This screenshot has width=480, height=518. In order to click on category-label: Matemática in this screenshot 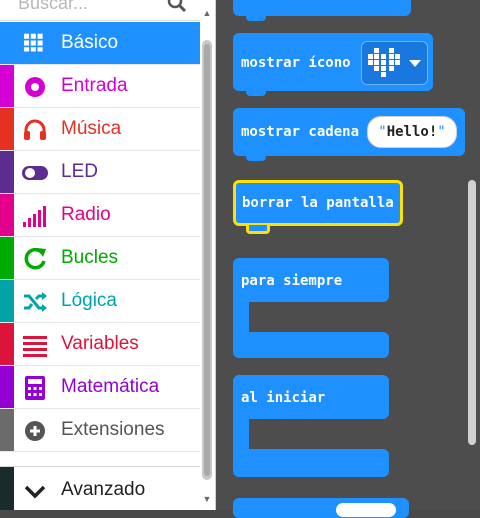, I will do `click(110, 386)`.